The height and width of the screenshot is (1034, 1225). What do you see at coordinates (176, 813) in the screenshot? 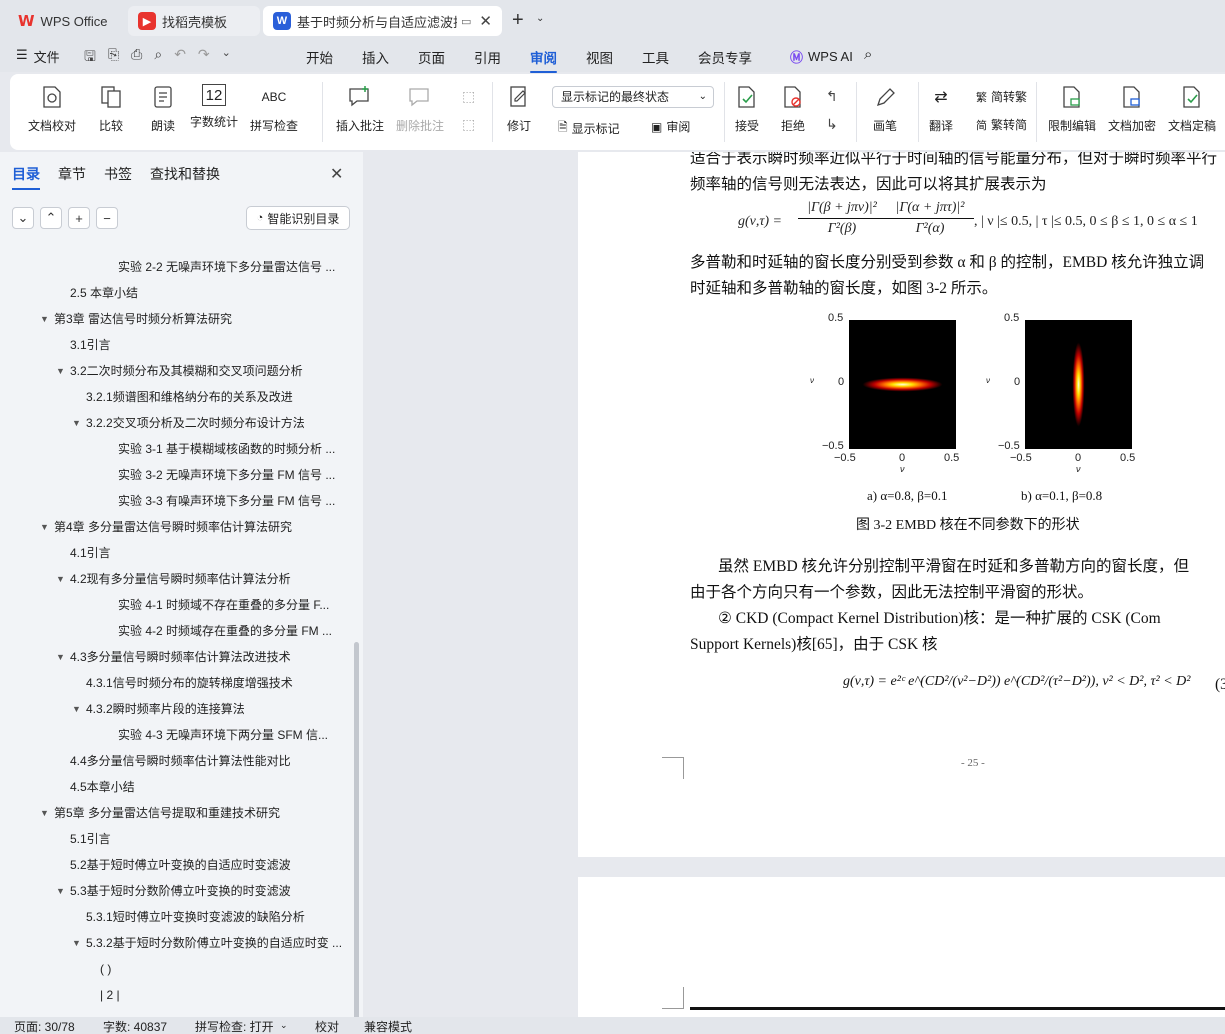
I see `toc-item: ▼ 第5章 多分量雷达信号提取和重建技术研究` at bounding box center [176, 813].